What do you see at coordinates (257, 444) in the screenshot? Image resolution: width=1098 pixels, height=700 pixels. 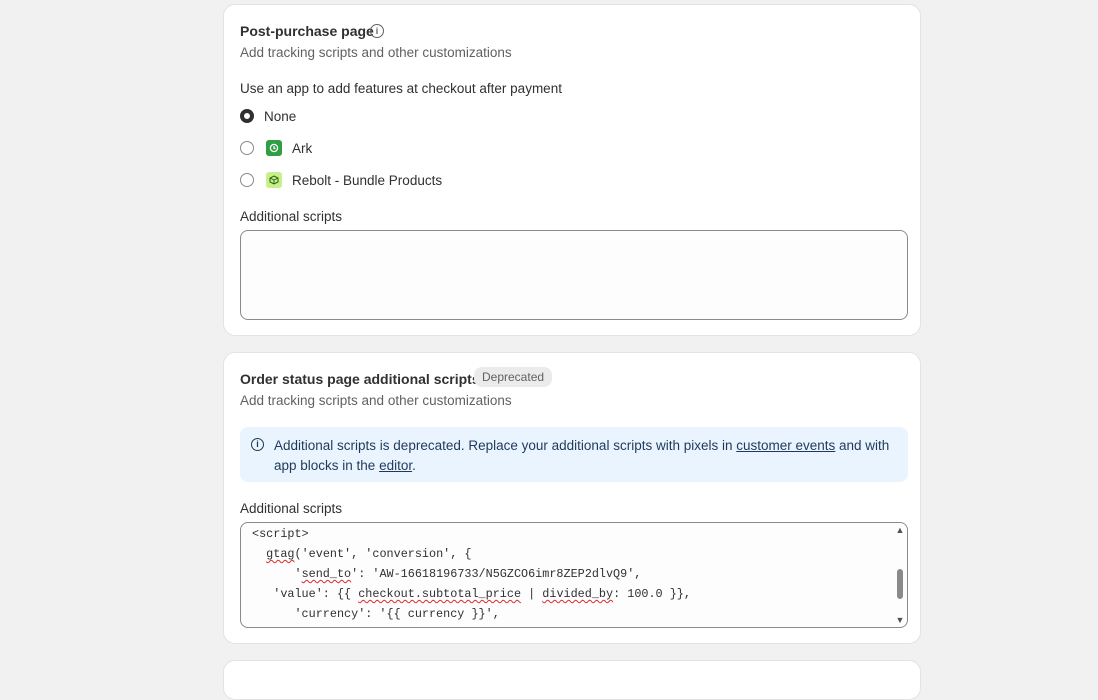 I see `info-circle-icon: i` at bounding box center [257, 444].